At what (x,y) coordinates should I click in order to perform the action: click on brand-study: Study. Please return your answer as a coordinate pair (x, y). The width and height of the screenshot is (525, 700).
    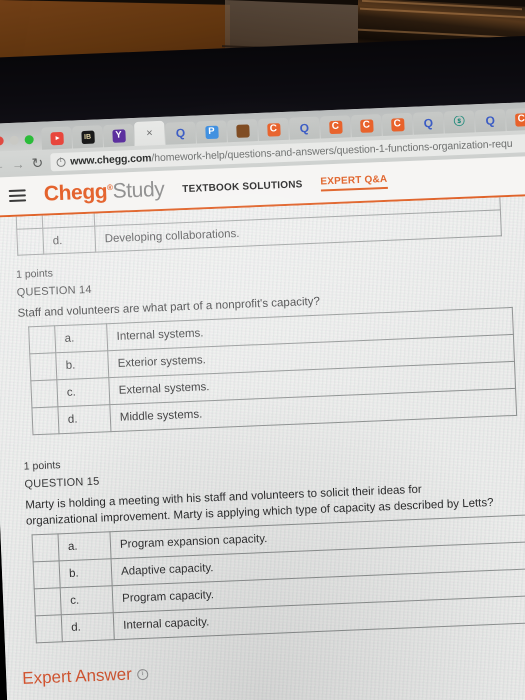
    Looking at the image, I should click on (138, 190).